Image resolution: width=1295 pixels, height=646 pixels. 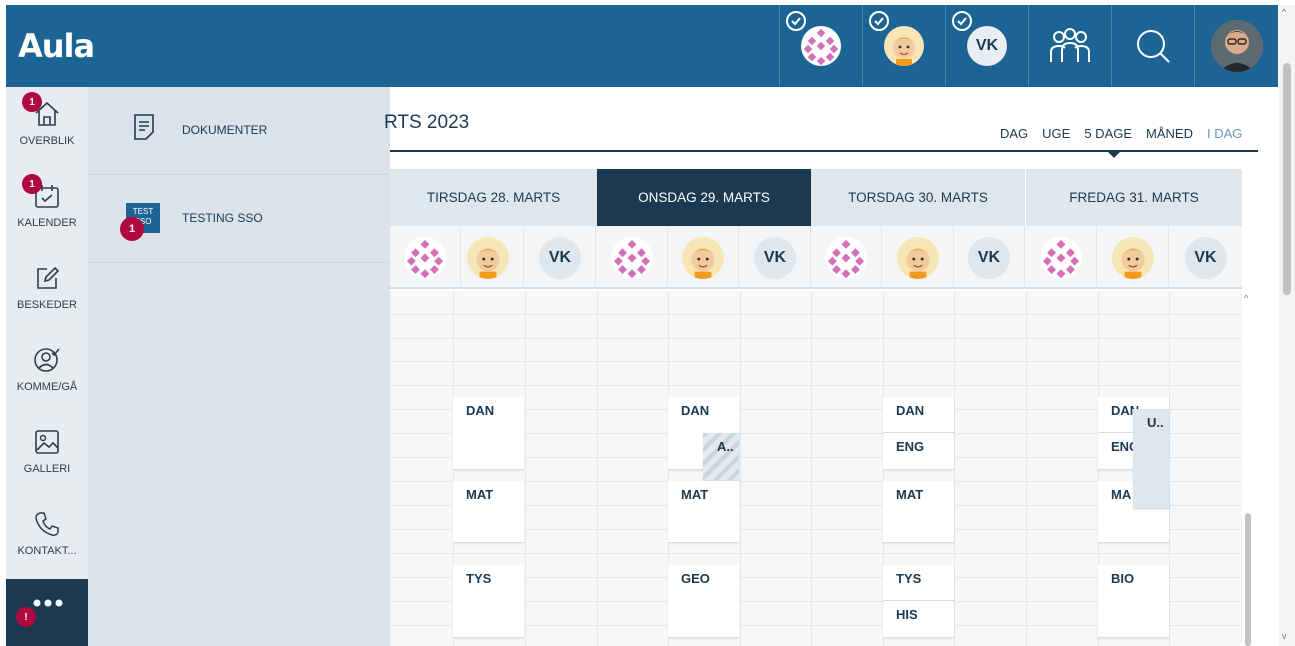 I want to click on grid-scroll-thumb, so click(x=1248, y=579).